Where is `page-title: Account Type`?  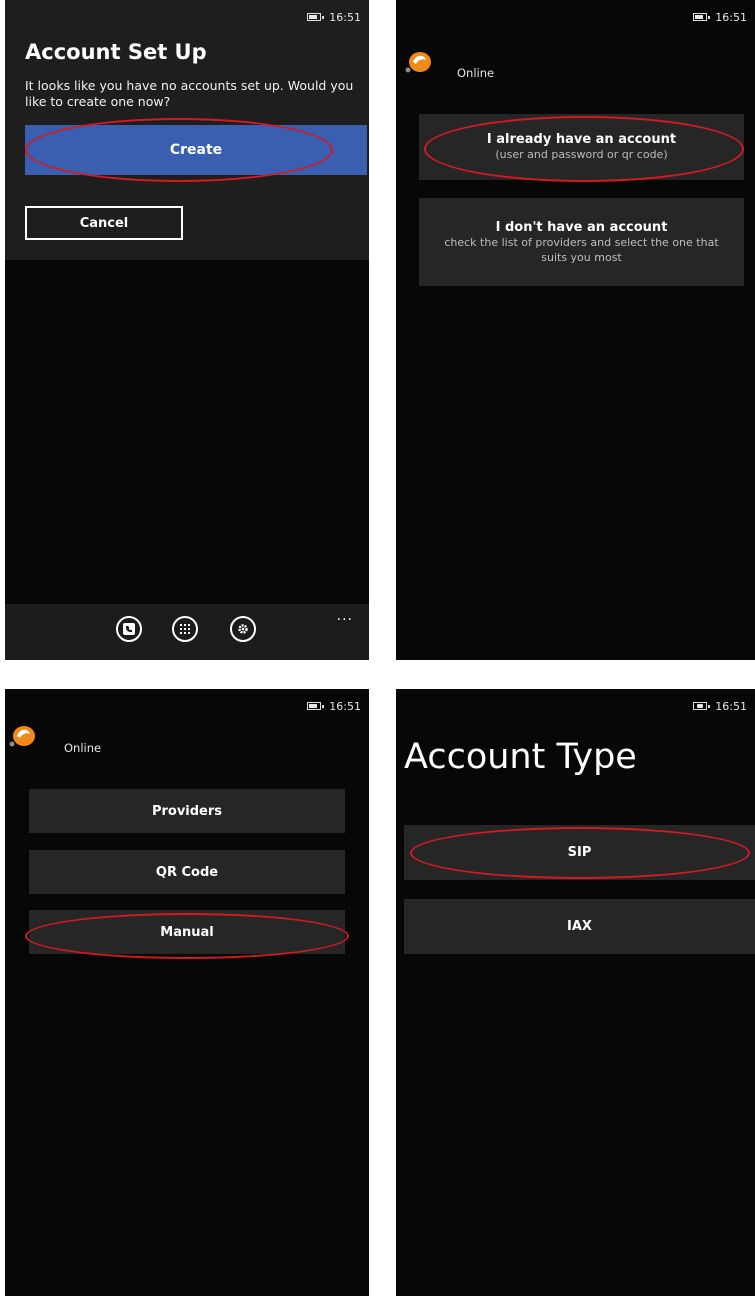
page-title: Account Type is located at coordinates (520, 757).